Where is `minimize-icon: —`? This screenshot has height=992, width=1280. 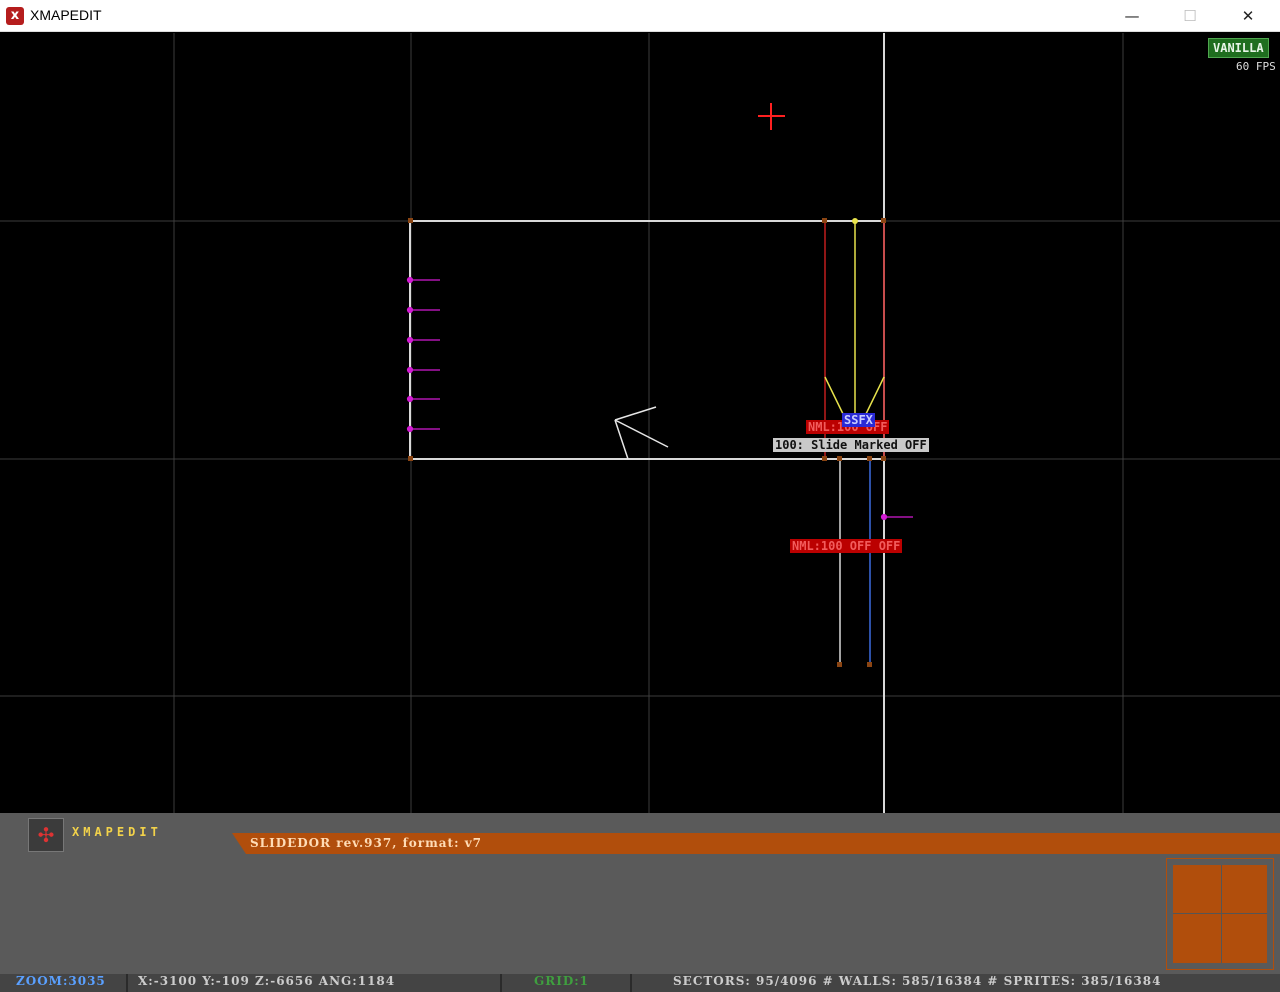
minimize-icon: — is located at coordinates (1132, 16).